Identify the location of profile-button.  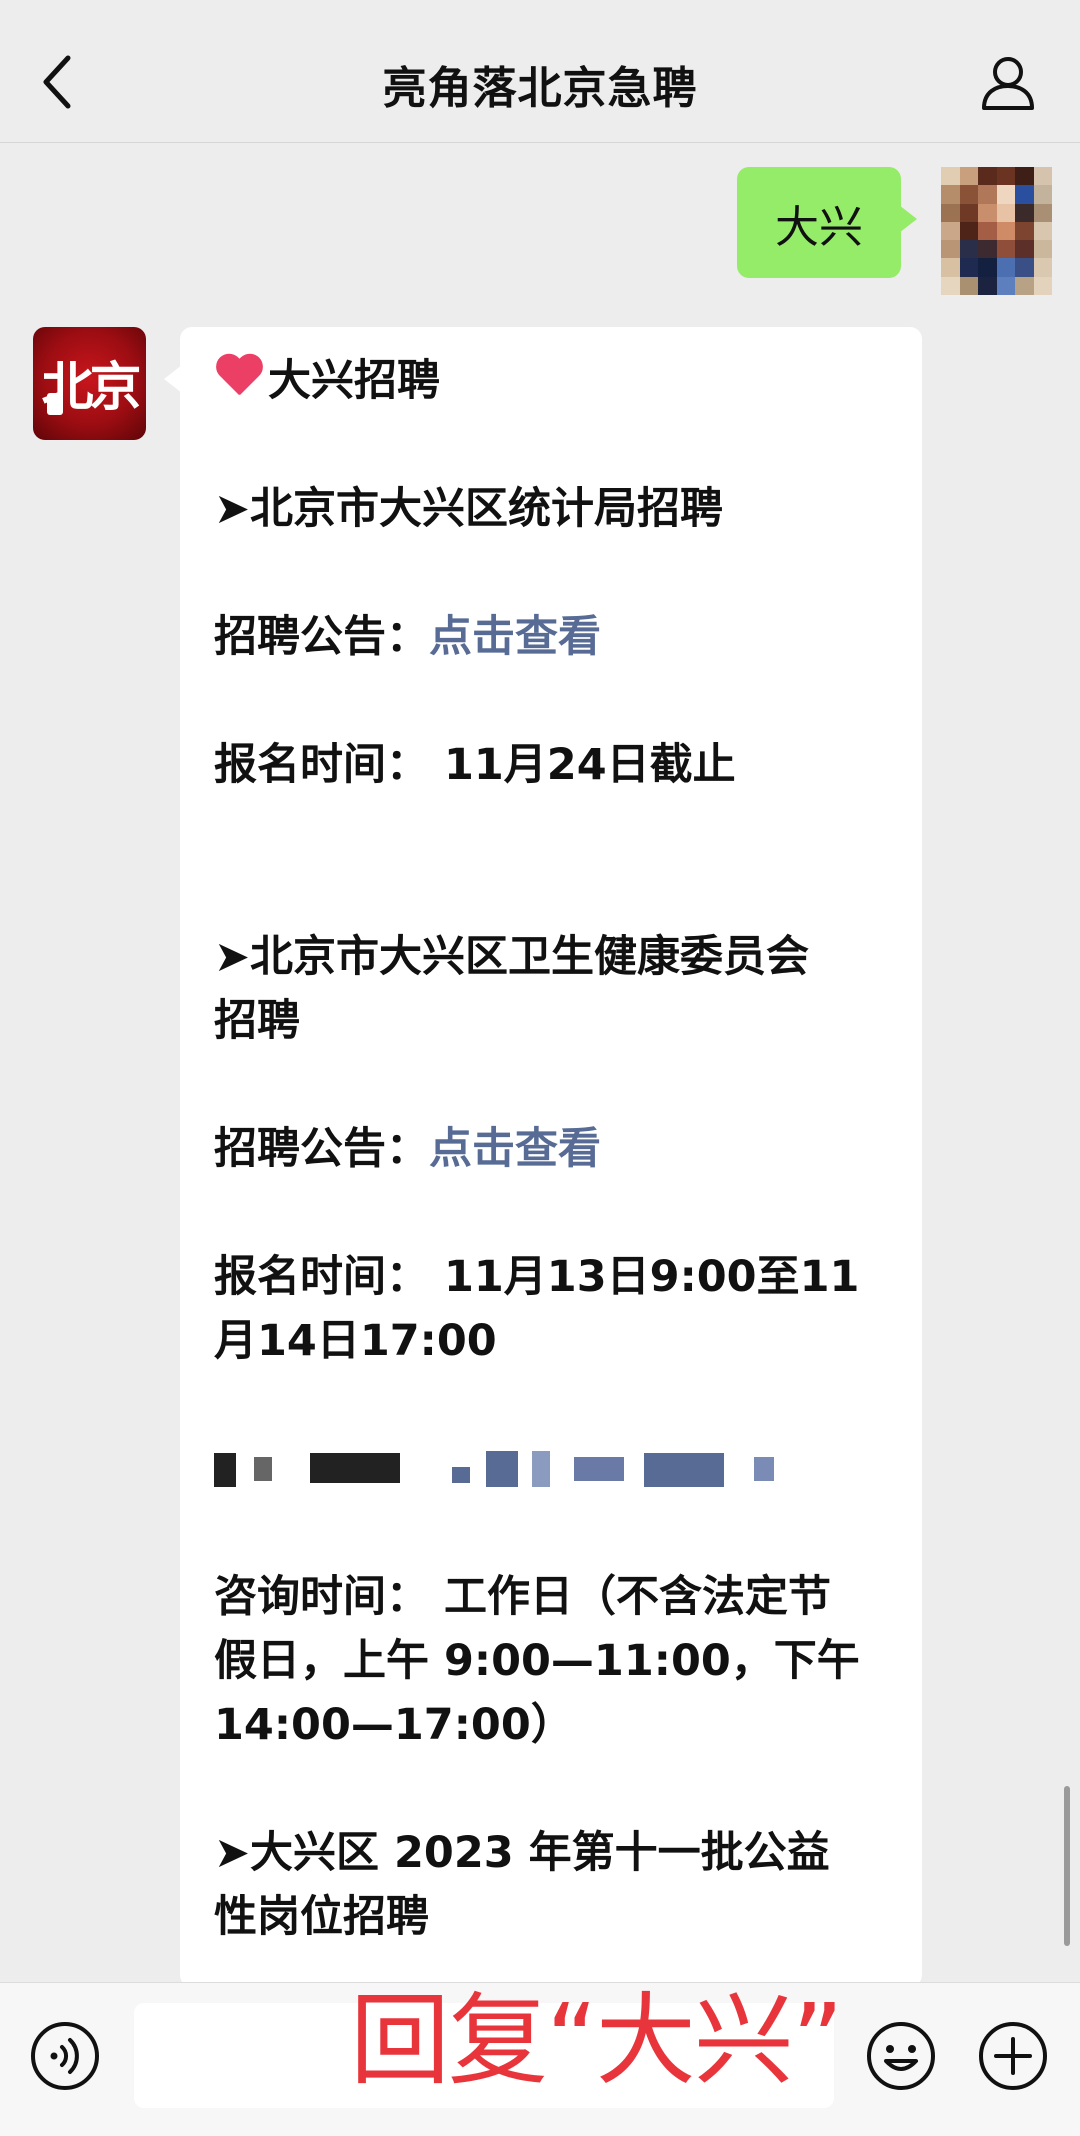
(1008, 82).